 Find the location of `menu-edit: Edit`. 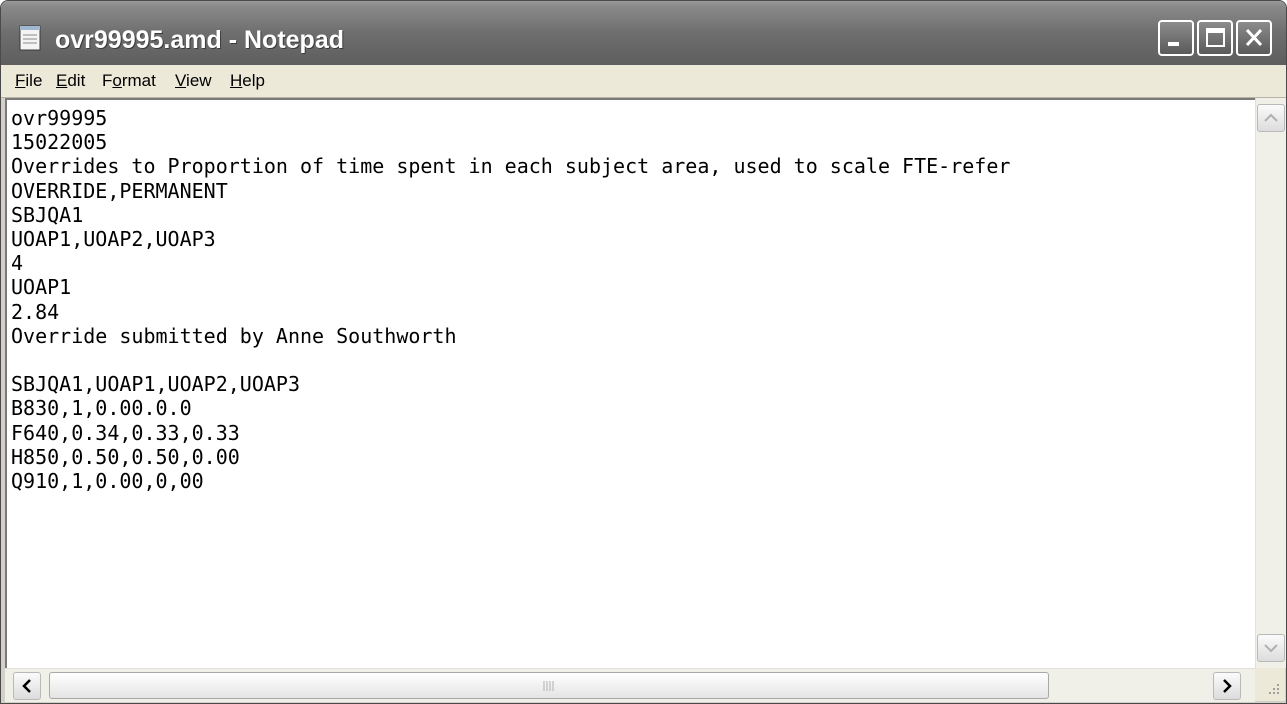

menu-edit: Edit is located at coordinates (70, 81).